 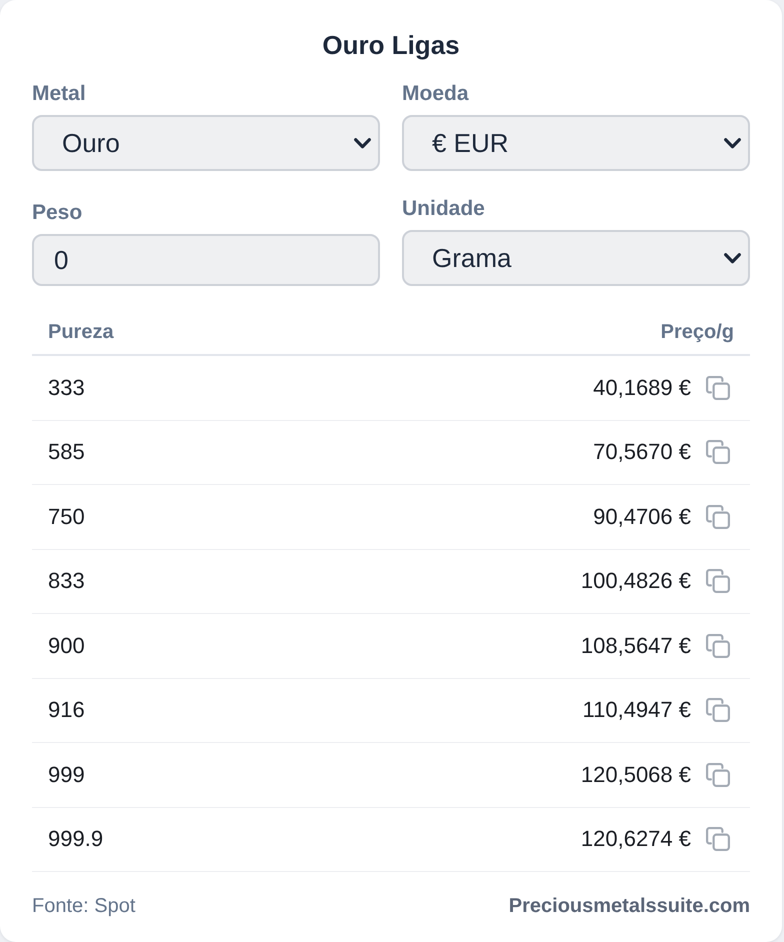 I want to click on table-cell: 916, so click(x=66, y=710).